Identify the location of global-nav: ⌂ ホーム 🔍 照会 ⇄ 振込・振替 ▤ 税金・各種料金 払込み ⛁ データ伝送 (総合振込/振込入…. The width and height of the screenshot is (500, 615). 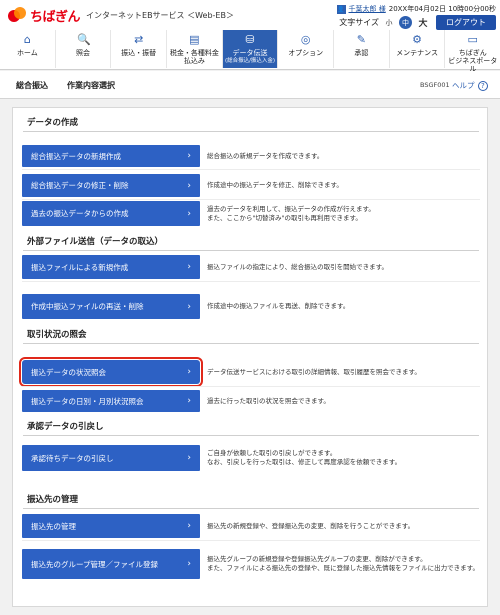
(250, 52).